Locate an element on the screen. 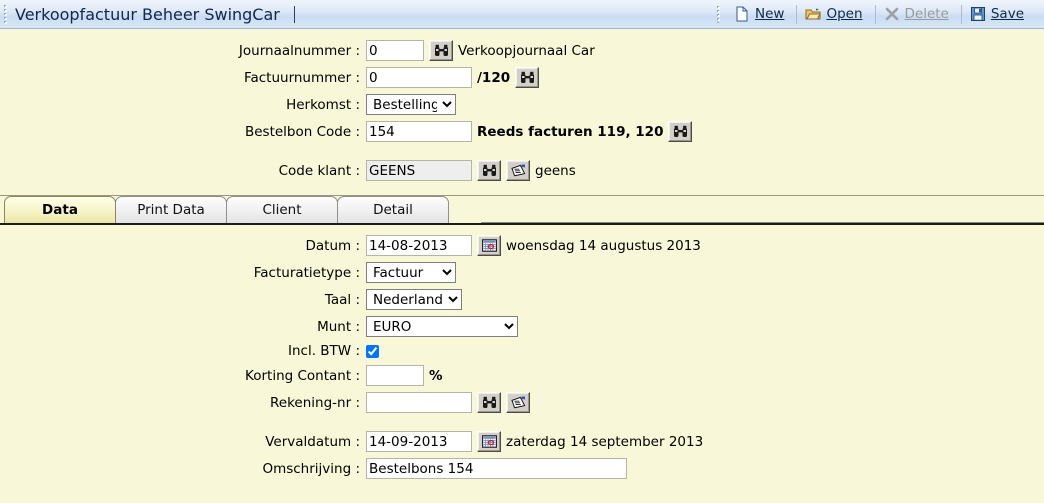  field-row-vervaldatum: Vervaldatum : zaterdag 14 september is located at coordinates (522, 441).